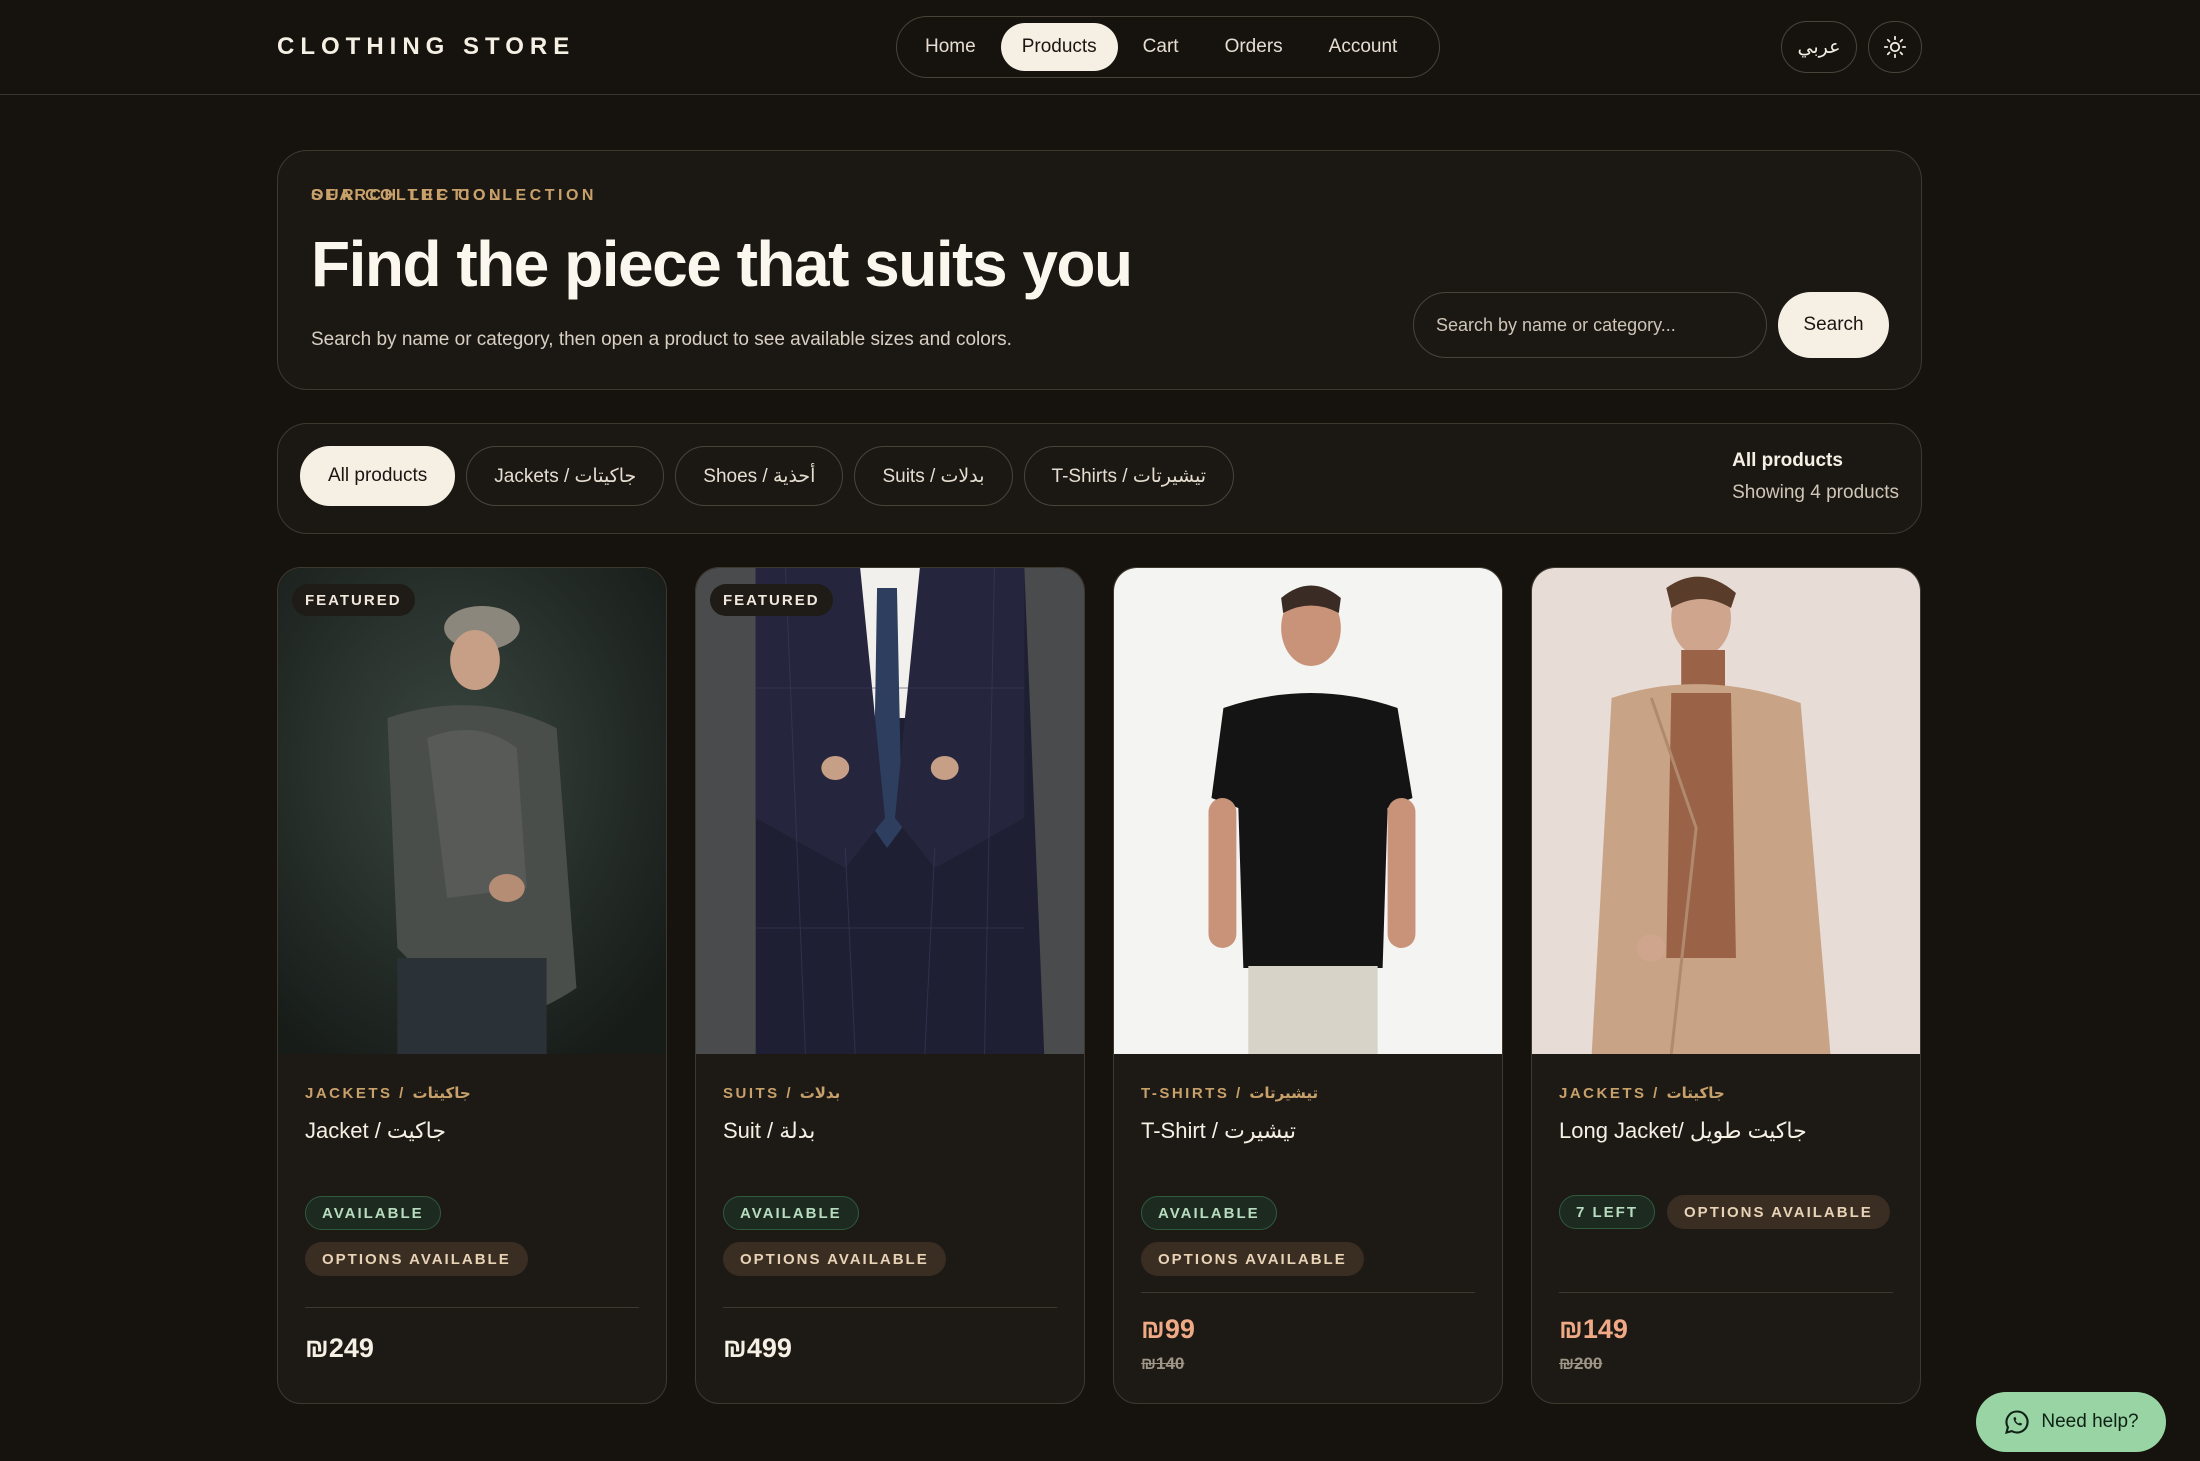 This screenshot has height=1461, width=2200. What do you see at coordinates (769, 1131) in the screenshot?
I see `product-name: Suit / بدلة` at bounding box center [769, 1131].